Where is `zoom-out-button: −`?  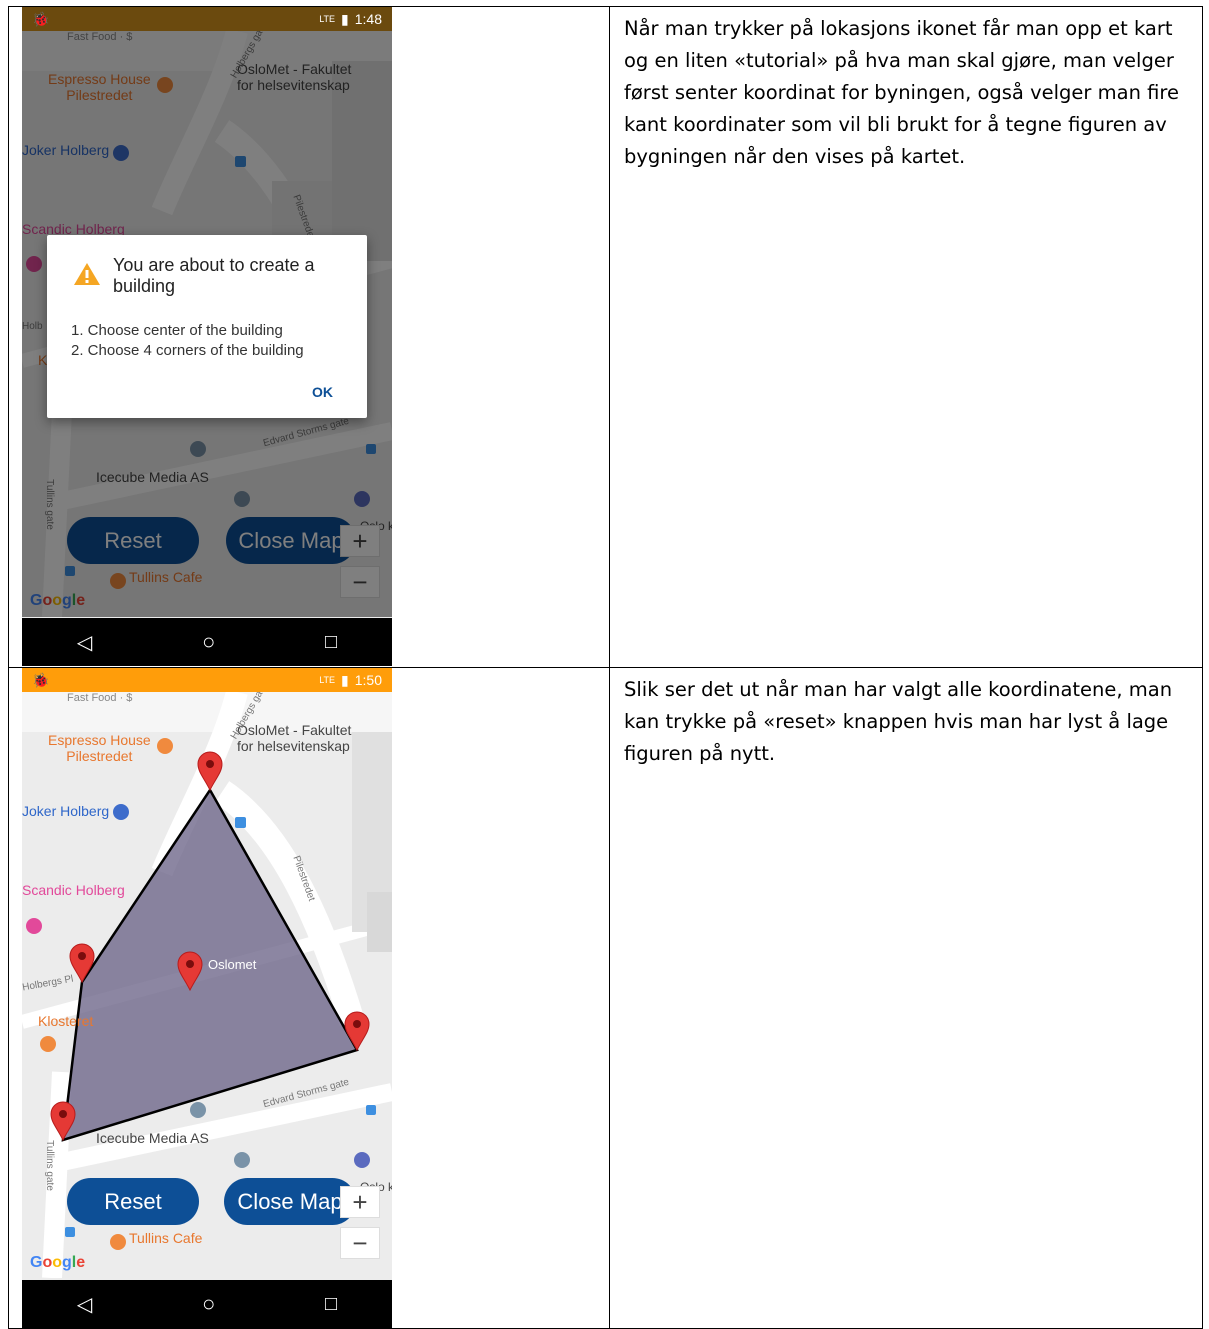
zoom-out-button: − is located at coordinates (360, 1243).